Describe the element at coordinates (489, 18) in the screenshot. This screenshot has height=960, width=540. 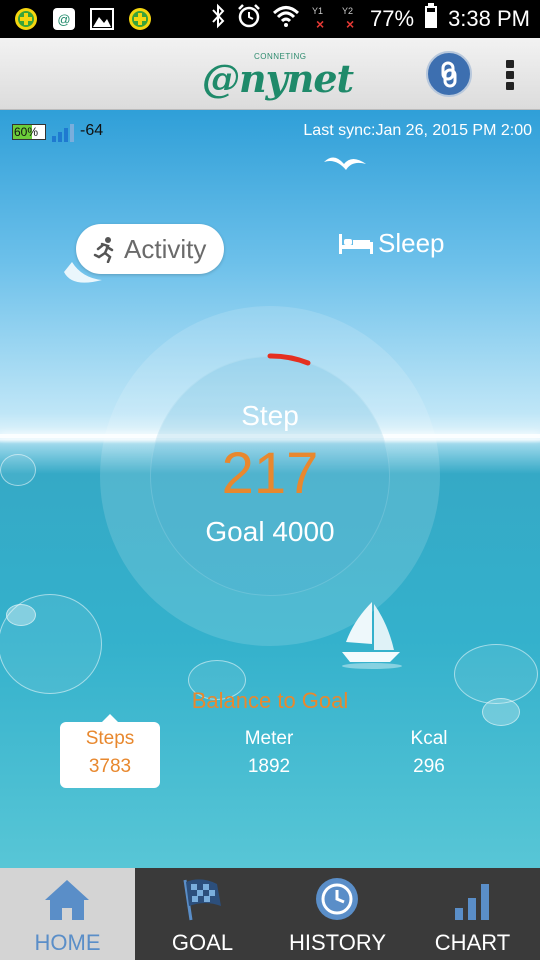
I see `clock: 3:38 PM` at that location.